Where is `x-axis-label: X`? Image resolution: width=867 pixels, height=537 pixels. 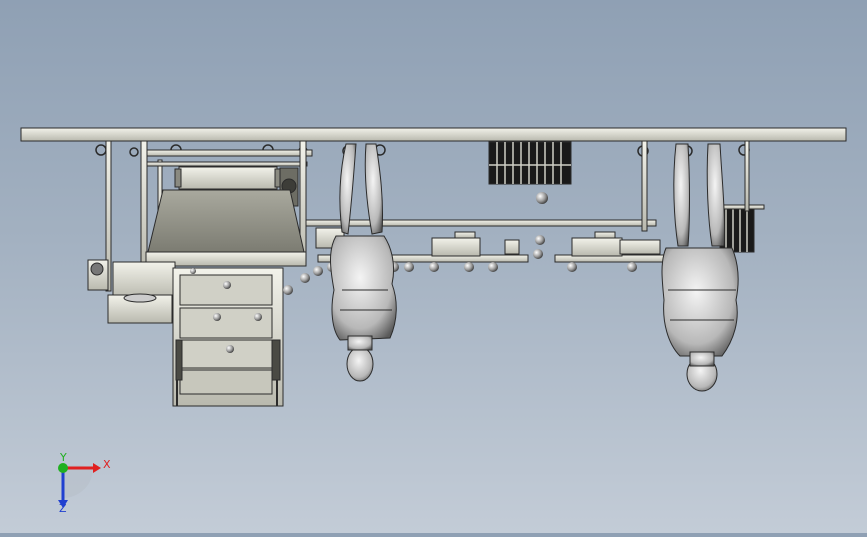
x-axis-label: X is located at coordinates (107, 464).